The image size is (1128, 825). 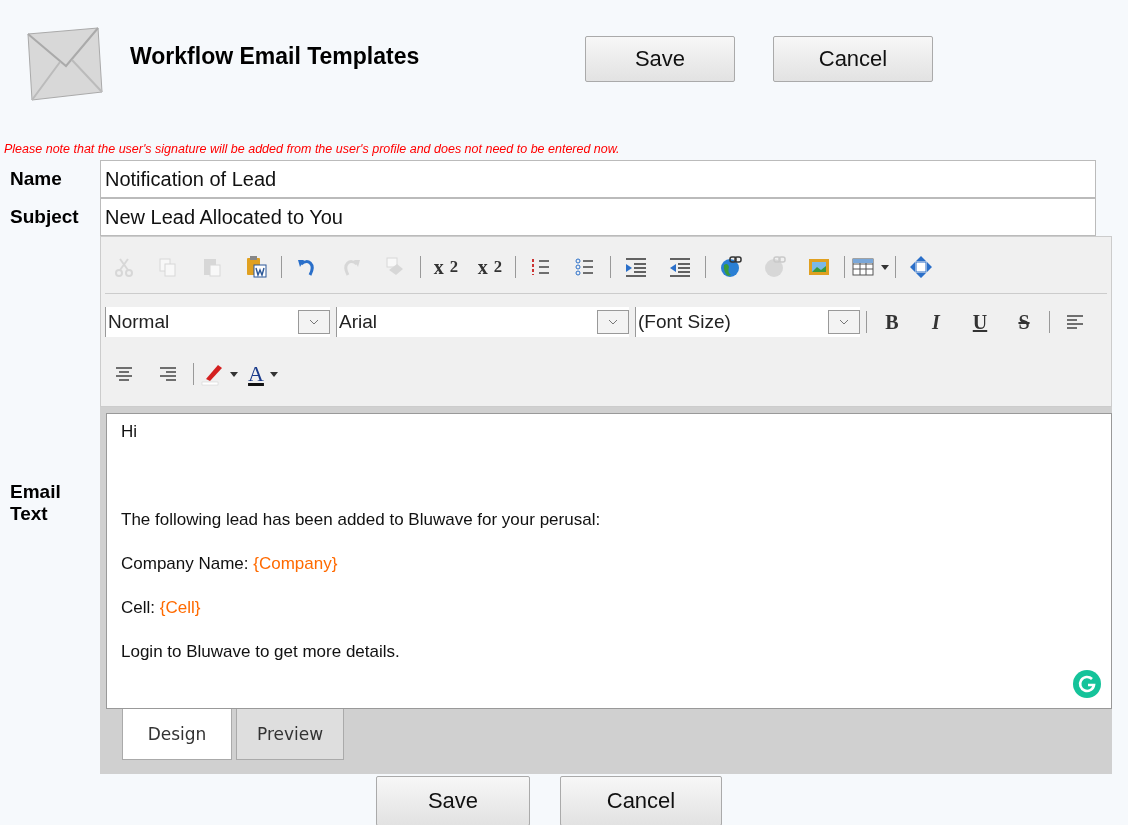 I want to click on italic-button: I, so click(x=936, y=322).